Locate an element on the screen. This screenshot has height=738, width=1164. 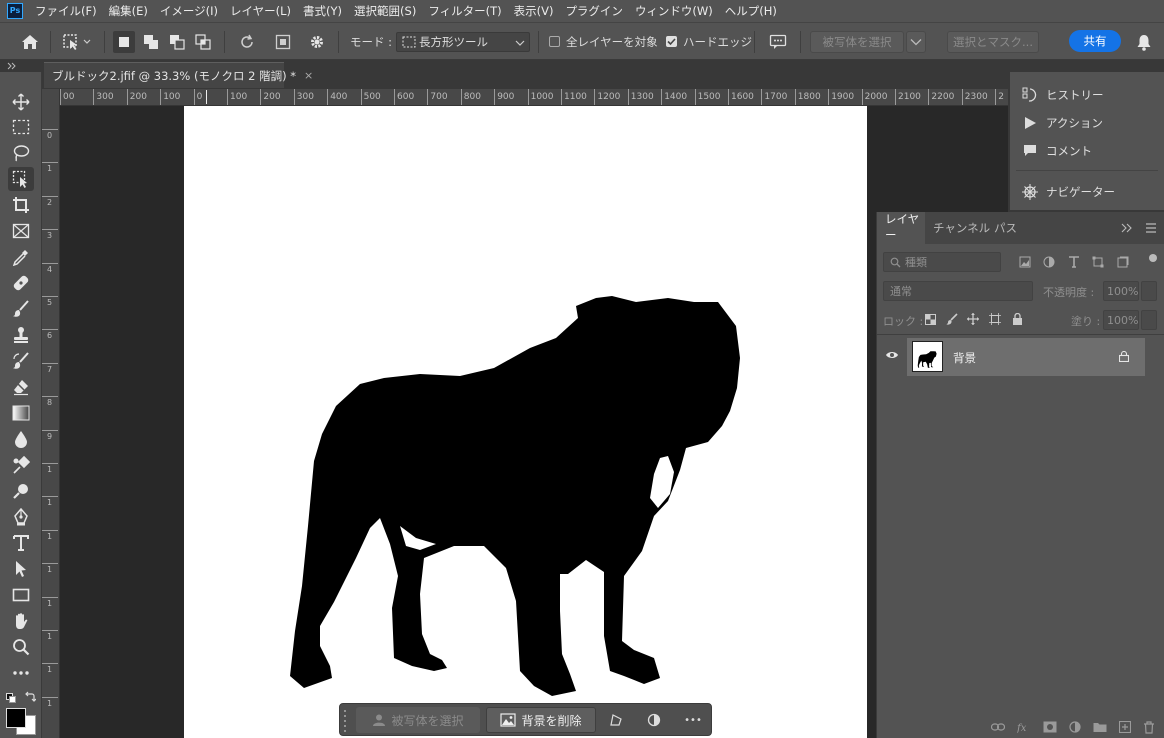
path-selection-tool is located at coordinates (21, 569).